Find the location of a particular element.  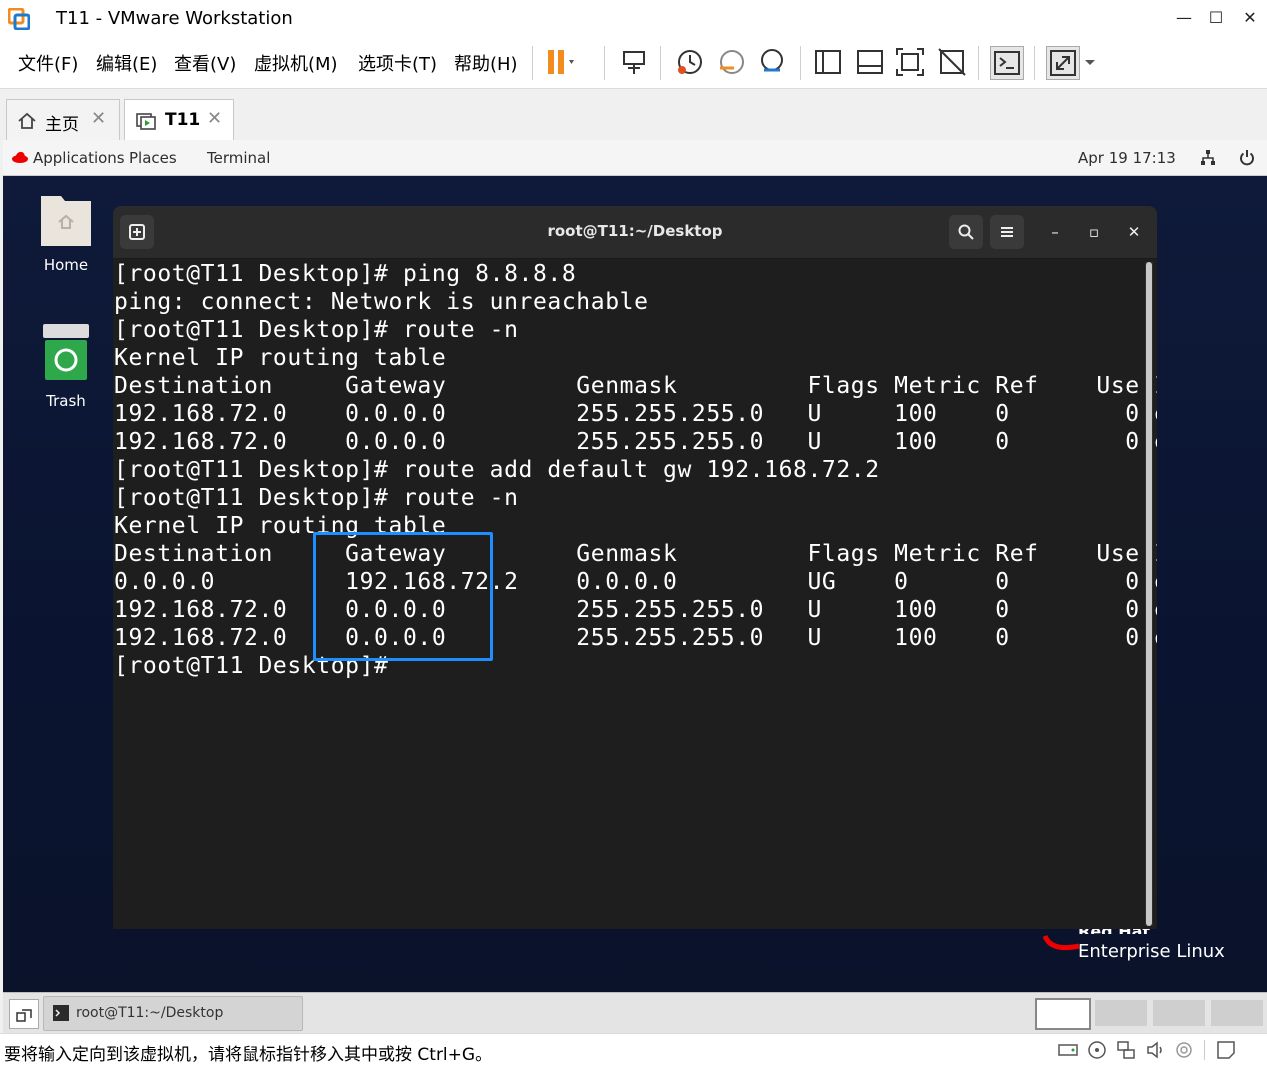

thumbnail-bar-icon is located at coordinates (870, 62).